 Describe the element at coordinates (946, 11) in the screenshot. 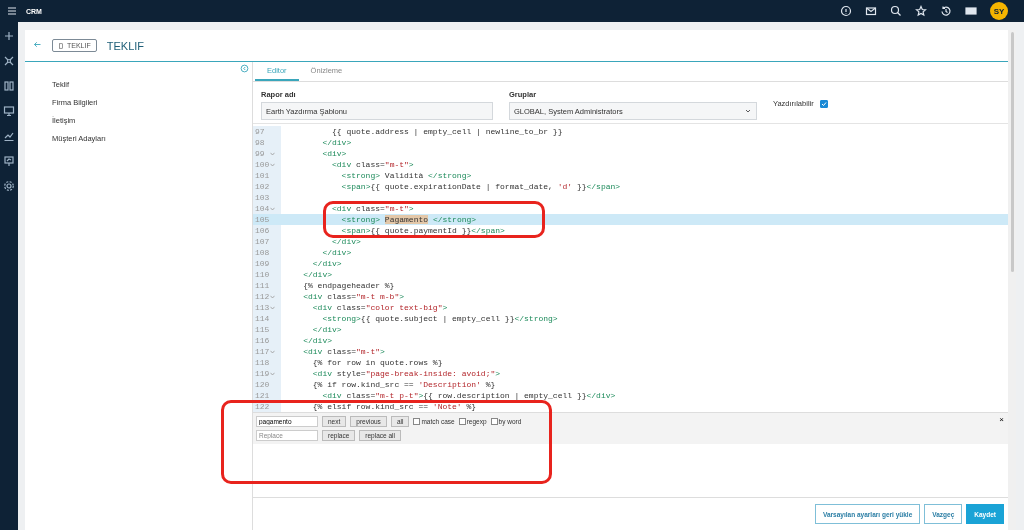

I see `history-icon` at that location.